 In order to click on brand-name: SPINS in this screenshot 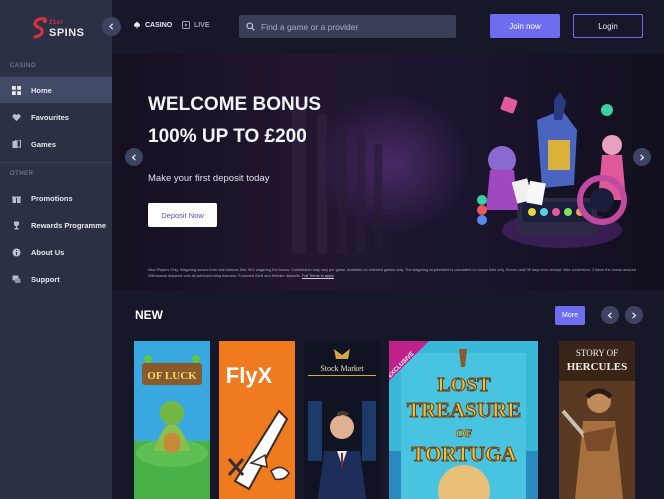, I will do `click(67, 33)`.